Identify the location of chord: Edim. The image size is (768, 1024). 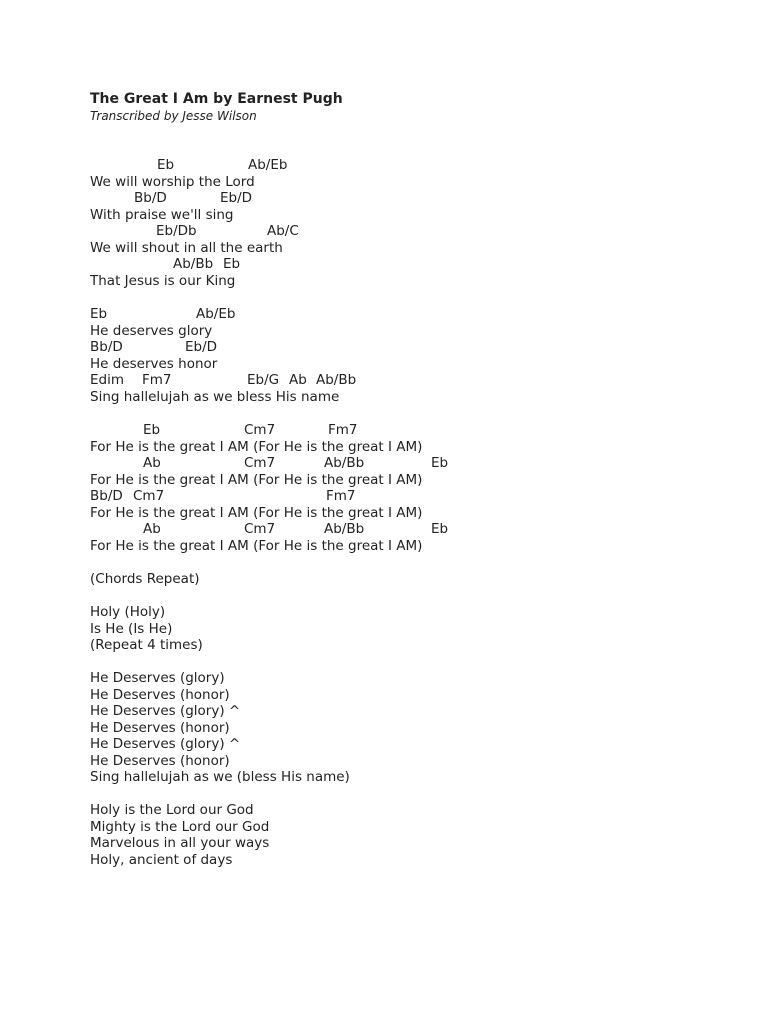
(107, 380).